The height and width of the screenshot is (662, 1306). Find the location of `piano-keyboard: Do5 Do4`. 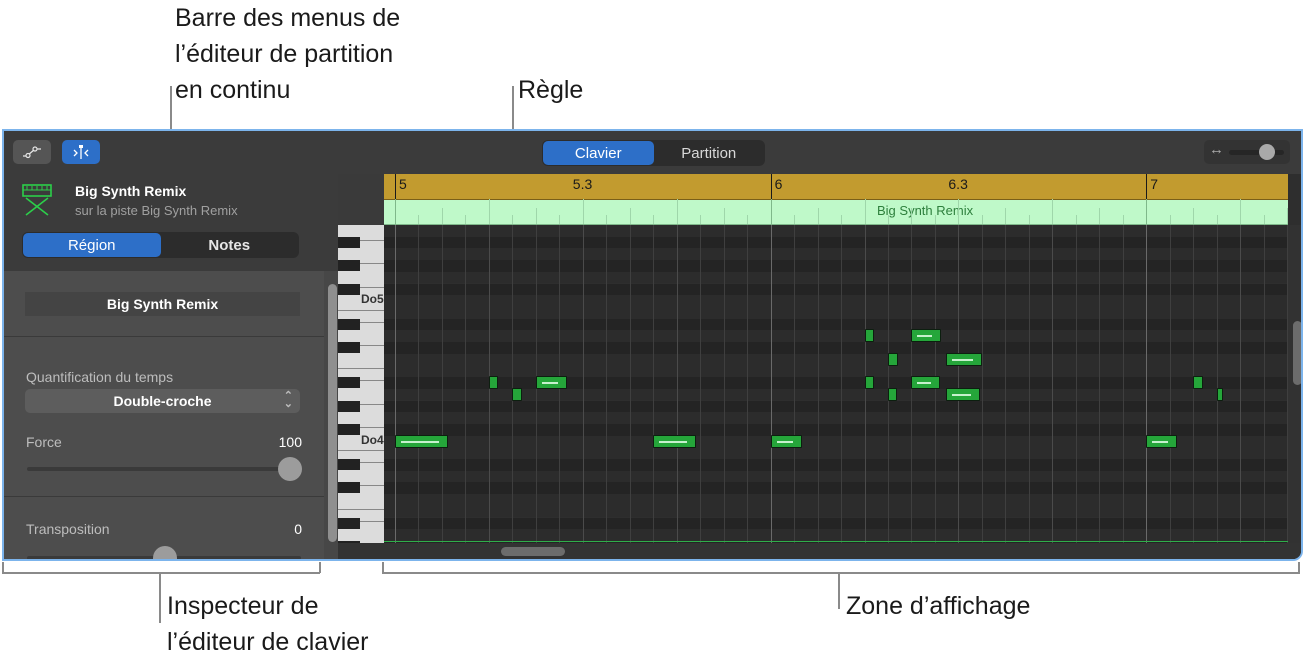

piano-keyboard: Do5 Do4 is located at coordinates (361, 384).